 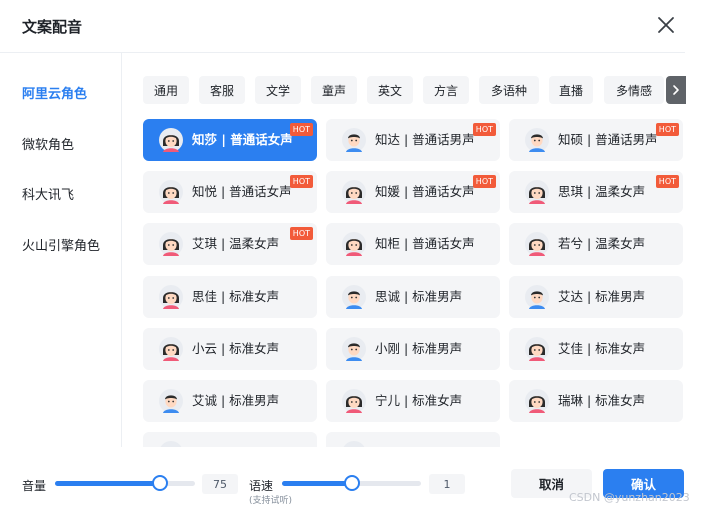 I want to click on tab-live: 直播, so click(x=571, y=90).